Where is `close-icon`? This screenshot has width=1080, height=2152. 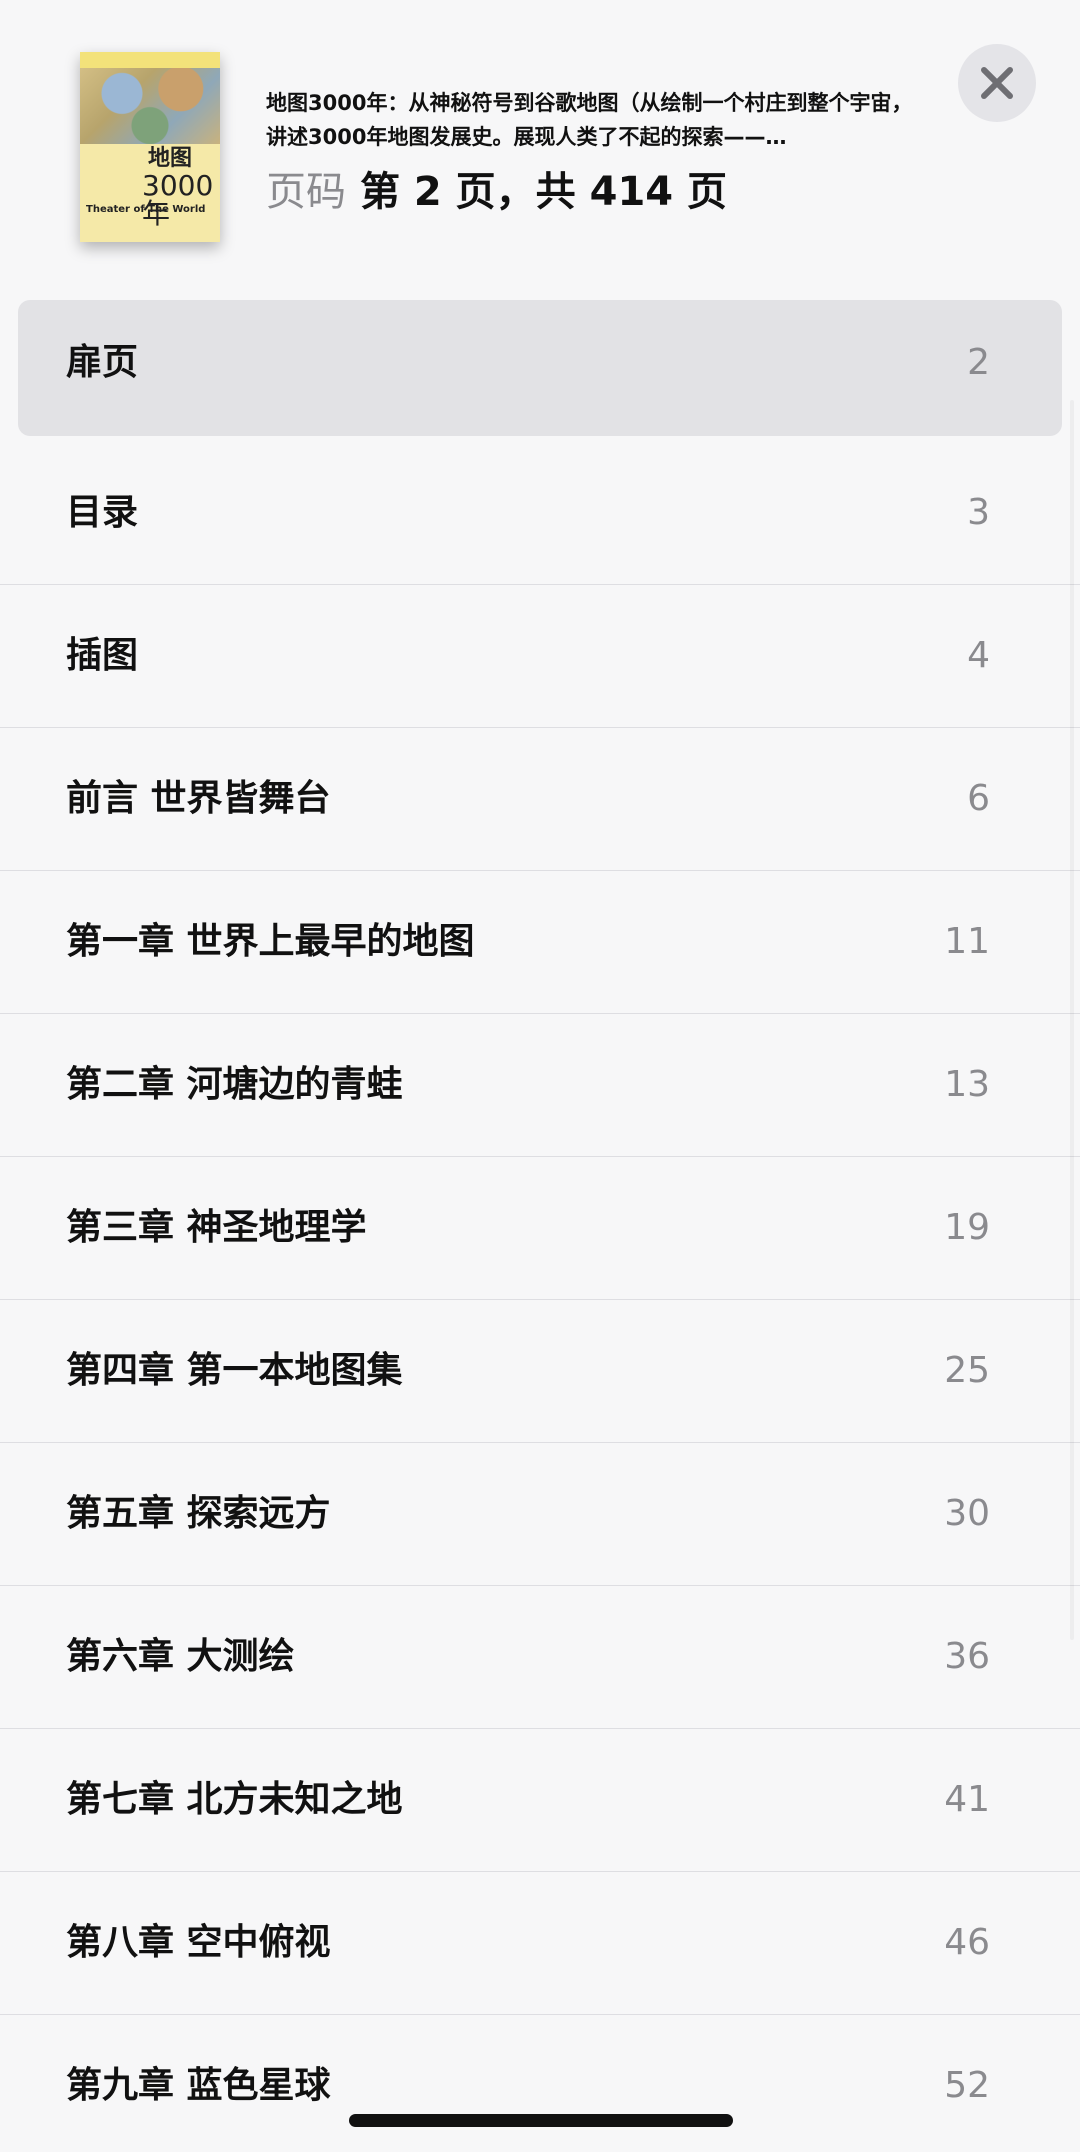
close-icon is located at coordinates (997, 83).